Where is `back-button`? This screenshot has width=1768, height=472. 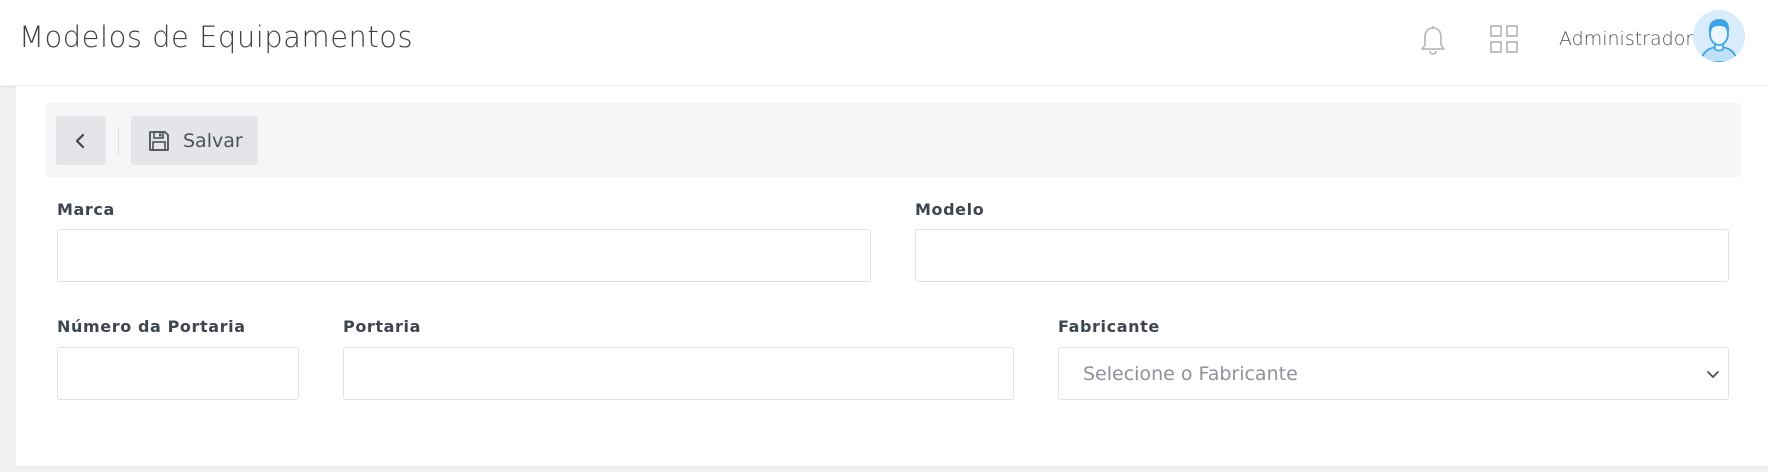 back-button is located at coordinates (81, 140).